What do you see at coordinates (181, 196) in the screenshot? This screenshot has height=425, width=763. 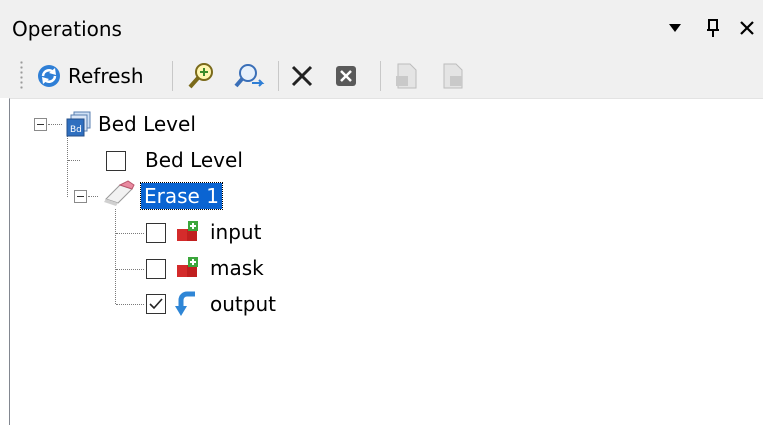 I see `tree-node-erase-1: Erase 1` at bounding box center [181, 196].